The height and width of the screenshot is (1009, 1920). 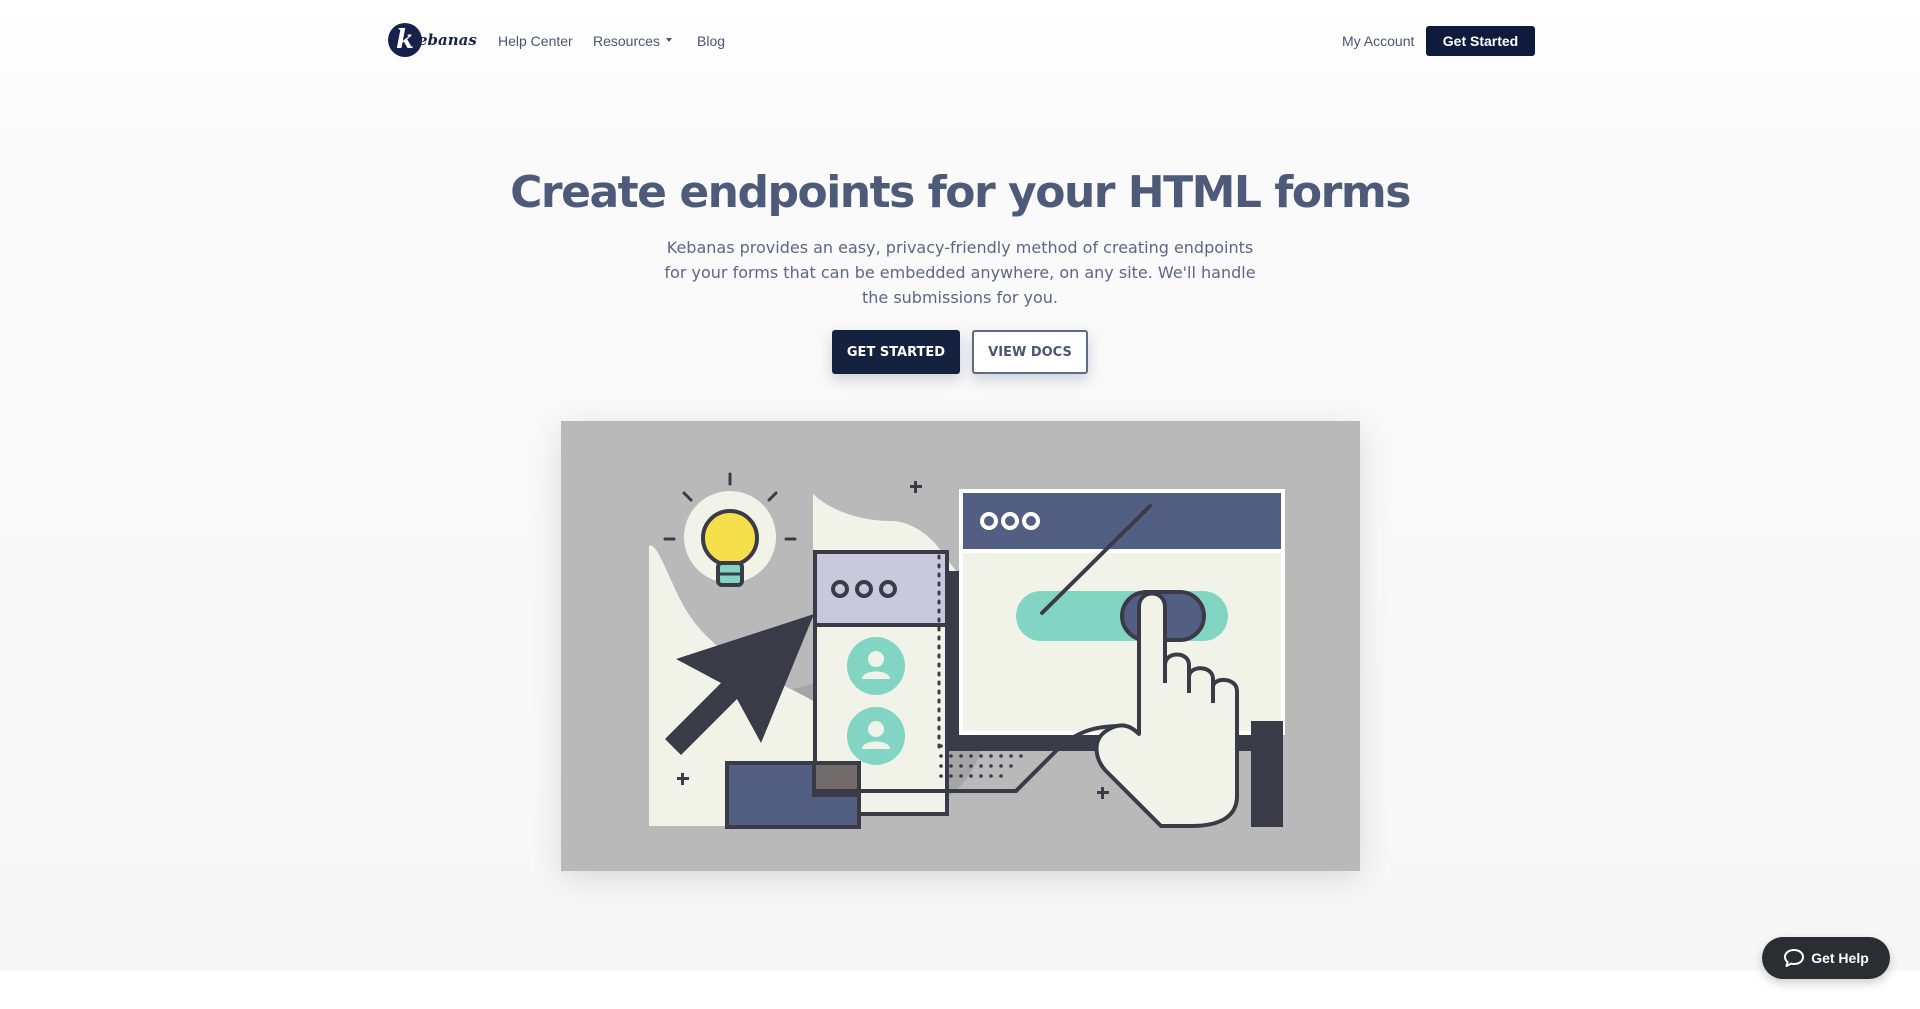 What do you see at coordinates (1378, 41) in the screenshot?
I see `nav-my-account: My Account` at bounding box center [1378, 41].